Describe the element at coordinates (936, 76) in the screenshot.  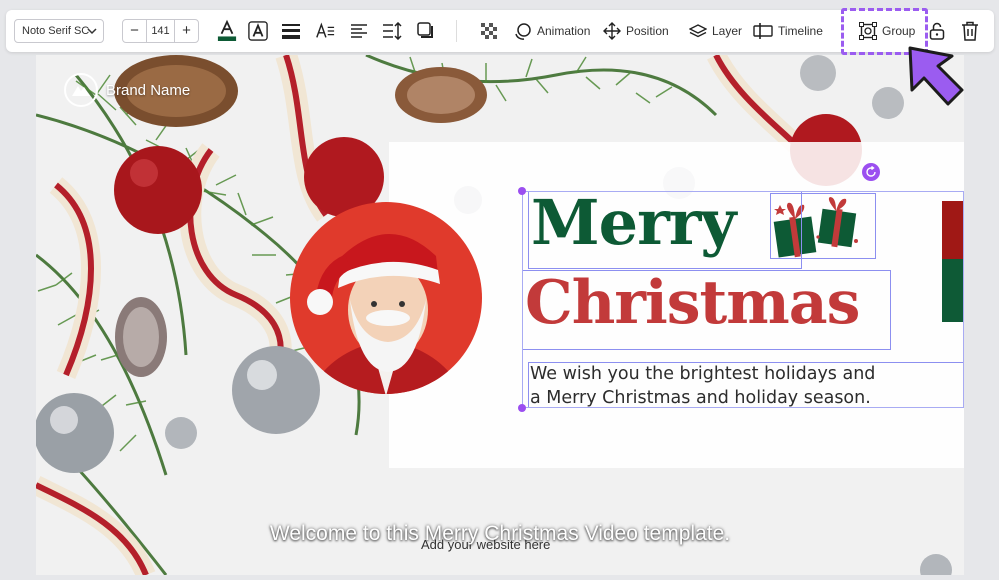
I see `pointer-arrow-icon` at that location.